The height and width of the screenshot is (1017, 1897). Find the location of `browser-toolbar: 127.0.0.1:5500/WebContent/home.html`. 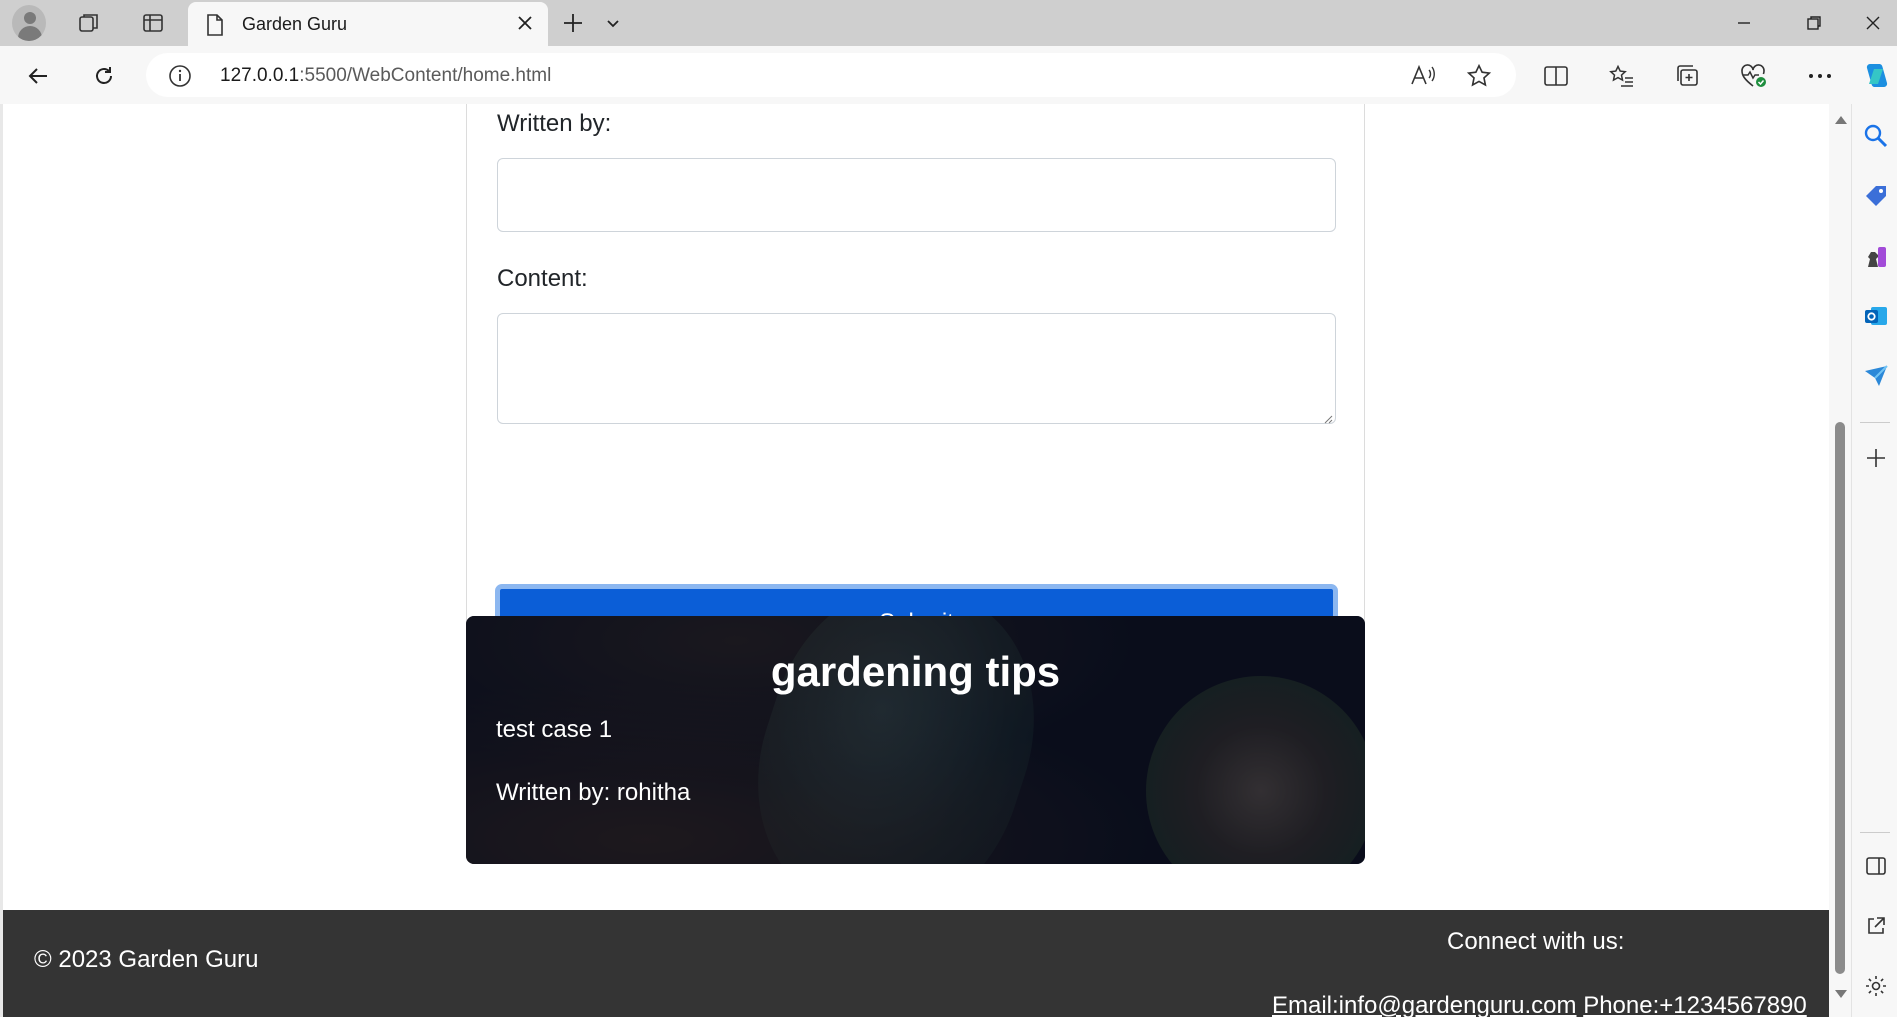

browser-toolbar: 127.0.0.1:5500/WebContent/home.html is located at coordinates (948, 75).